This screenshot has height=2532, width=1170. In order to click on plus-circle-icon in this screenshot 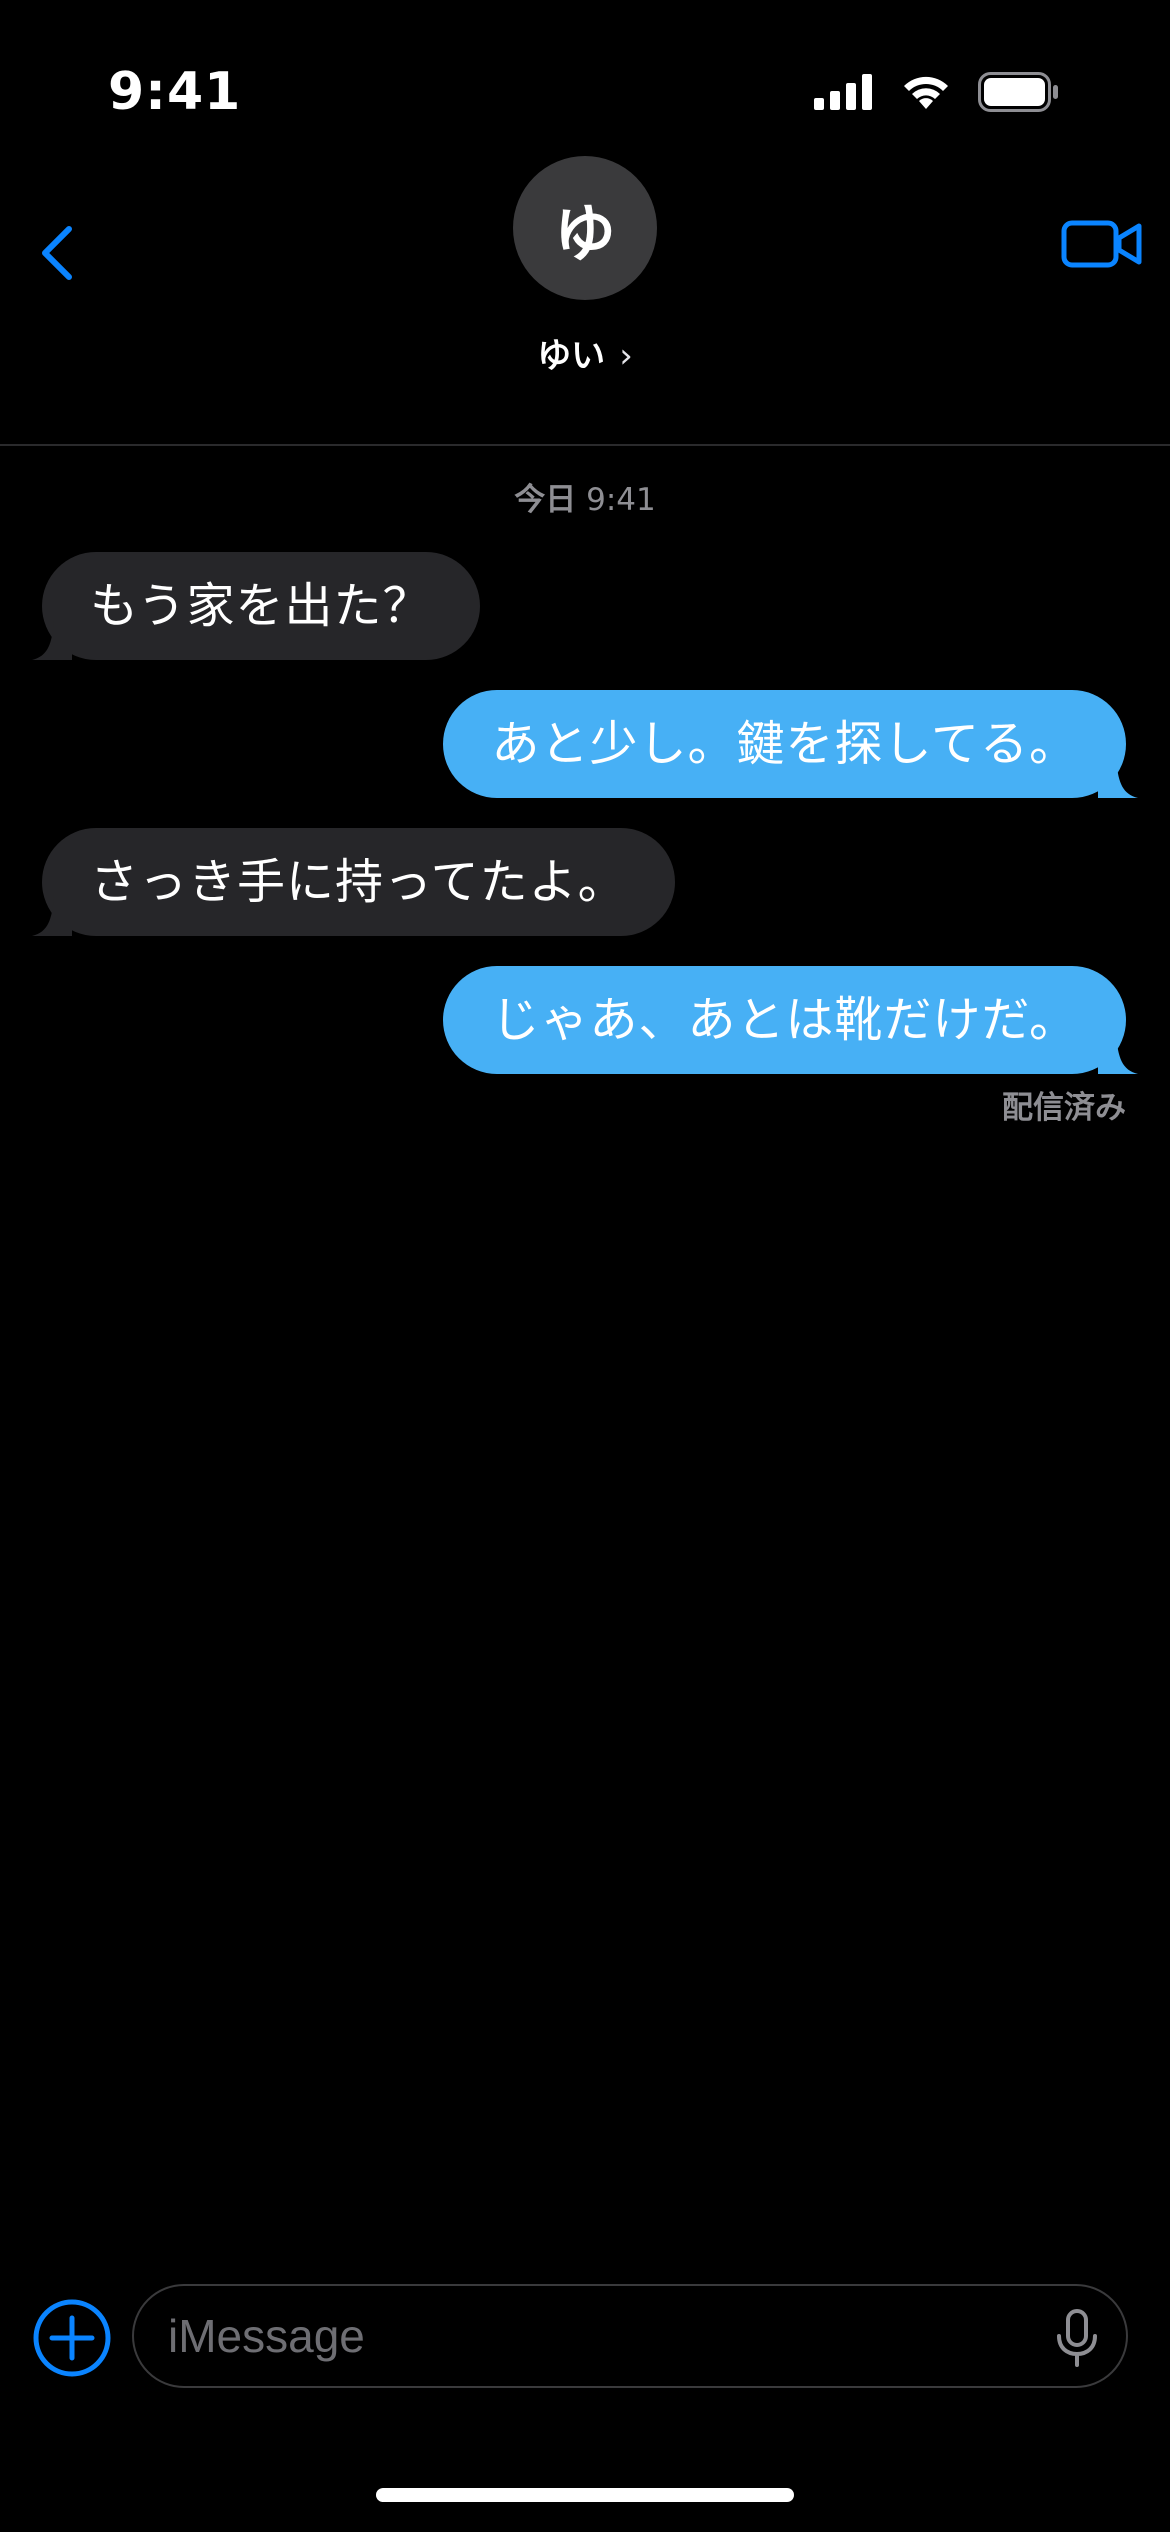, I will do `click(72, 2338)`.